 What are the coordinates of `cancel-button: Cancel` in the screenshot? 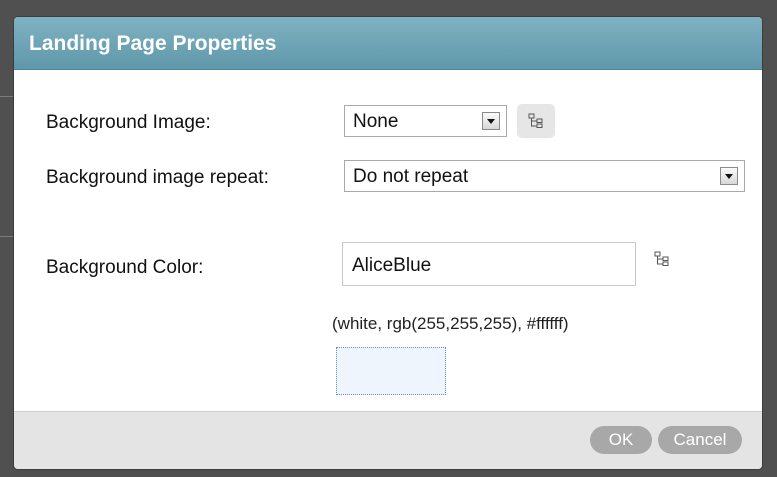 It's located at (700, 440).